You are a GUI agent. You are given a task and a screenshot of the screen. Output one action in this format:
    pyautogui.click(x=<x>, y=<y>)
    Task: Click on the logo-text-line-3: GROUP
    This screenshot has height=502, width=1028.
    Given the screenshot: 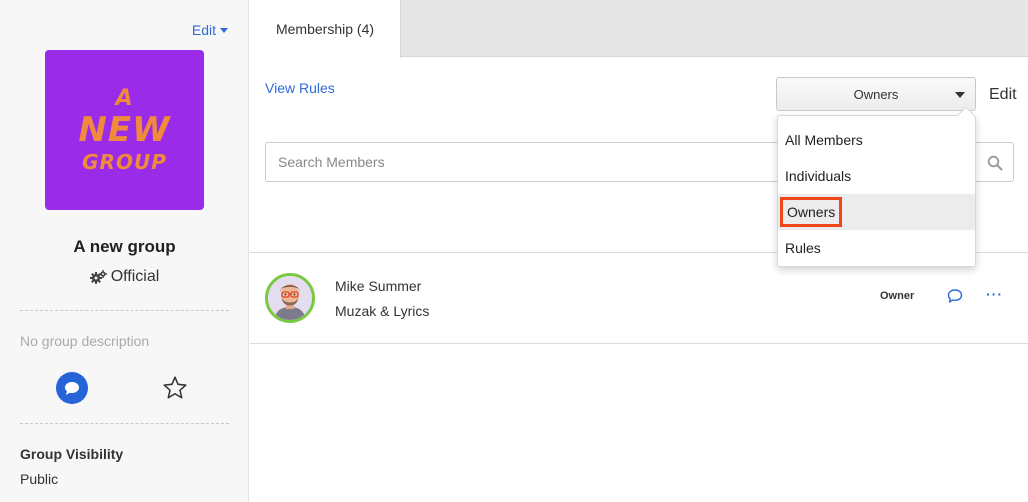 What is the action you would take?
    pyautogui.click(x=124, y=161)
    